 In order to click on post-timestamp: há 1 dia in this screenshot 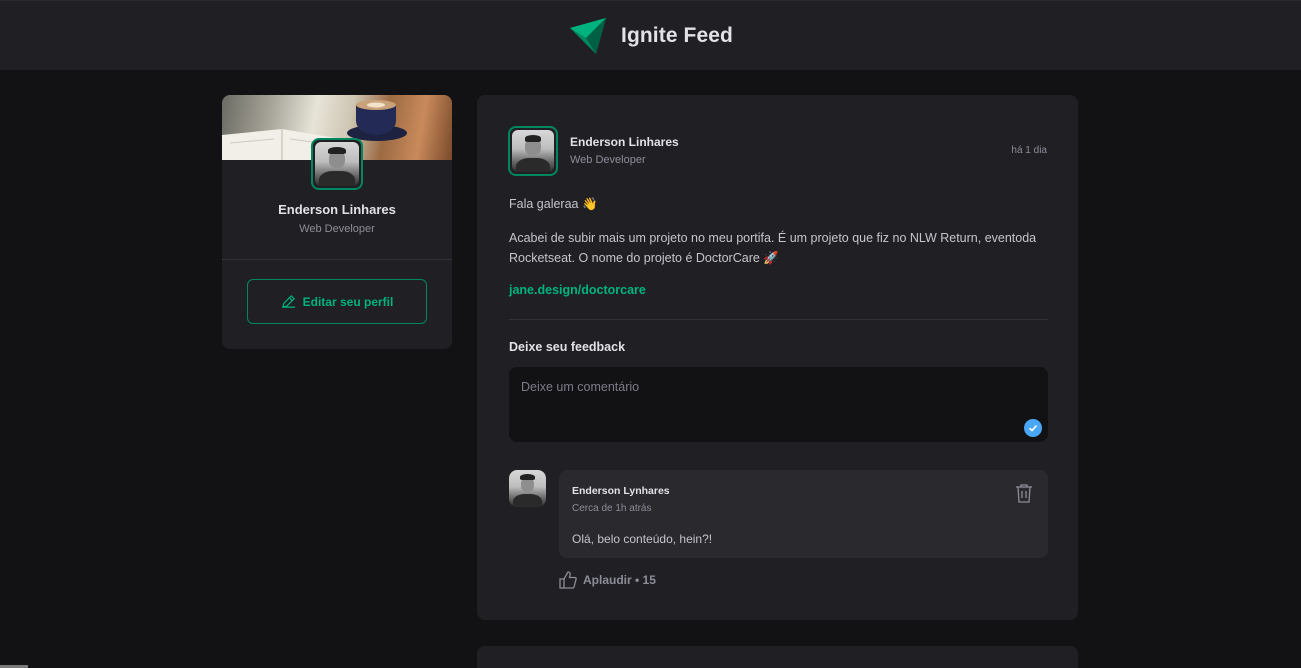, I will do `click(1029, 150)`.